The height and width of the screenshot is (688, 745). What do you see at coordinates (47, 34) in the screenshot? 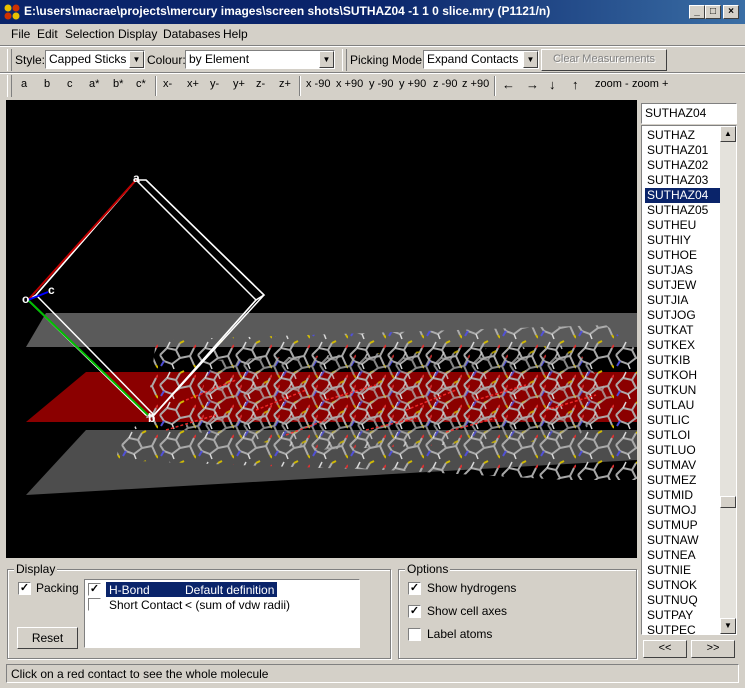
I see `menu-edit: Edit` at bounding box center [47, 34].